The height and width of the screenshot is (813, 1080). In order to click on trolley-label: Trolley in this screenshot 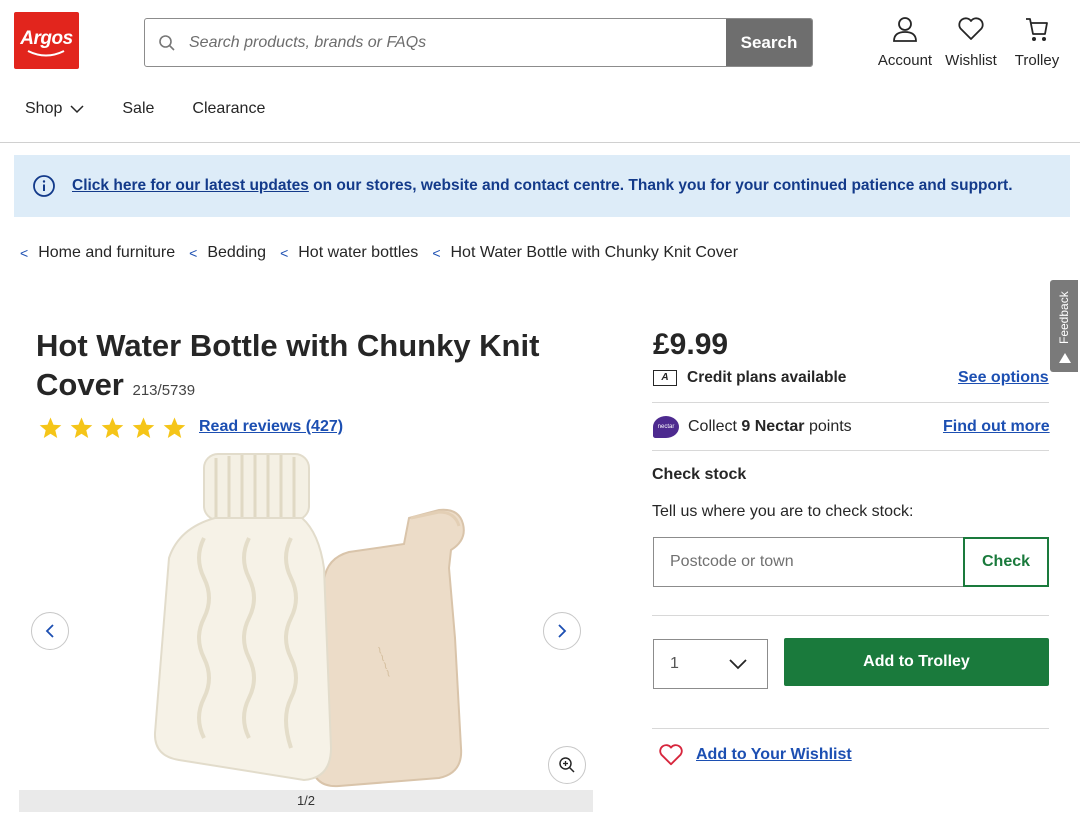, I will do `click(1037, 60)`.